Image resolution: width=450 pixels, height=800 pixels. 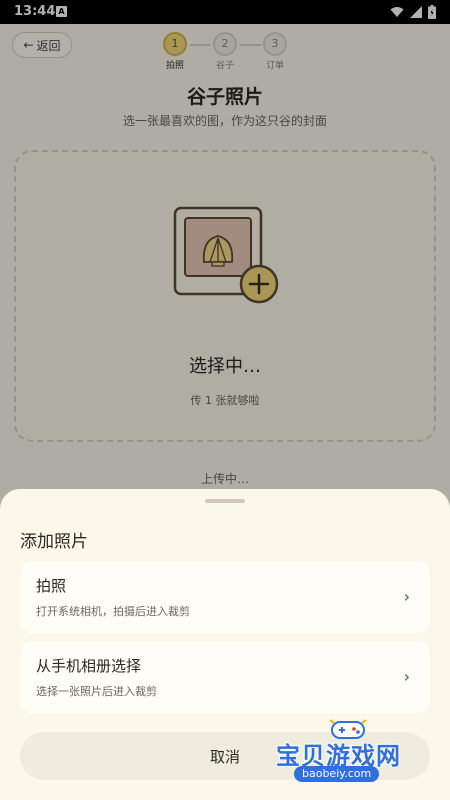 What do you see at coordinates (225, 597) in the screenshot?
I see `take-photo-option: 拍照 打开系统相机，拍摄后进入裁剪 ›` at bounding box center [225, 597].